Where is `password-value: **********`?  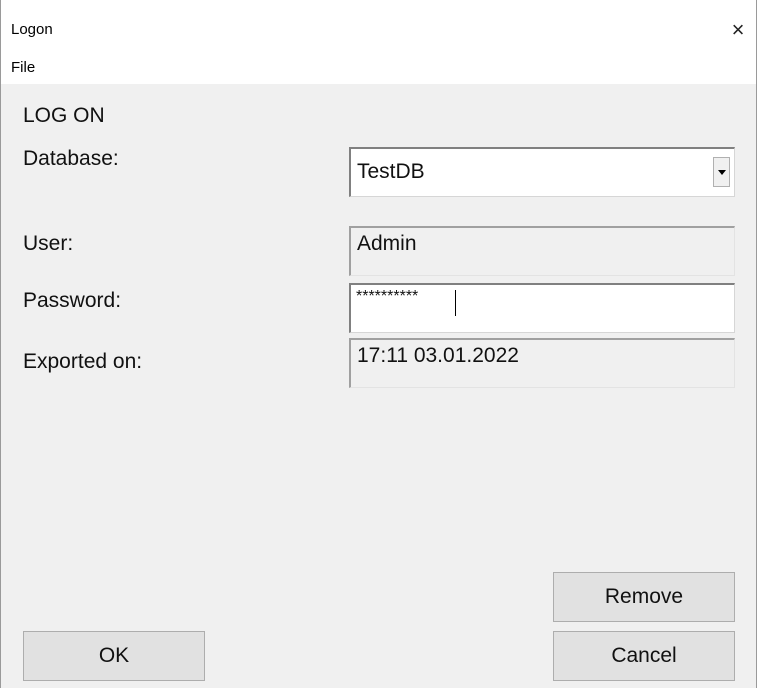 password-value: ********** is located at coordinates (387, 296).